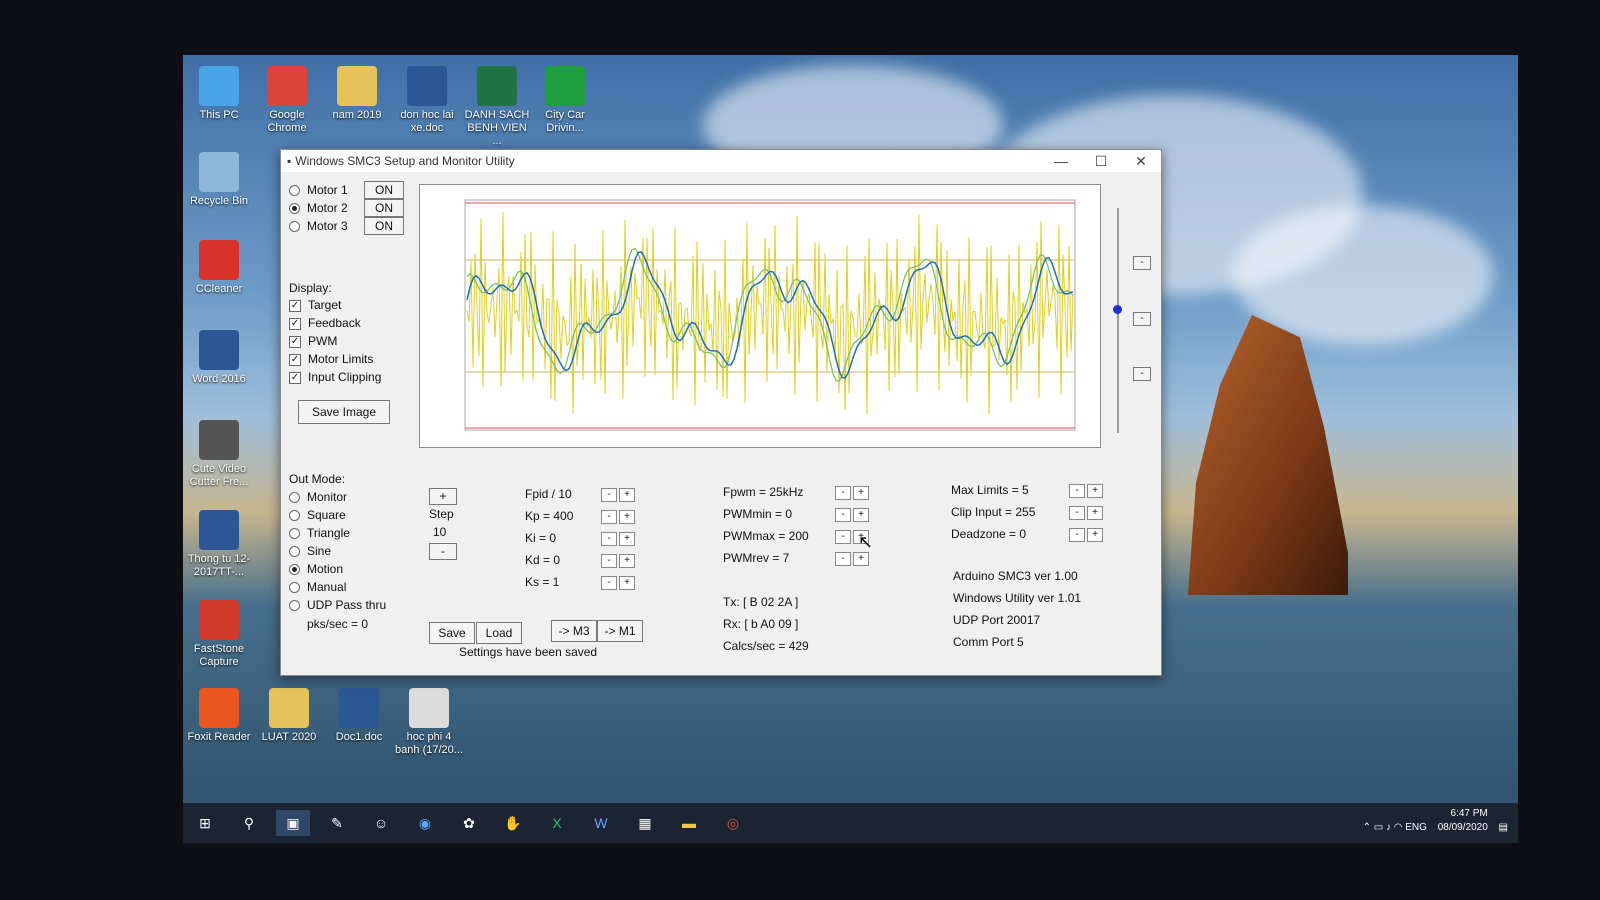 The height and width of the screenshot is (900, 1600). Describe the element at coordinates (357, 94) in the screenshot. I see `desktop-icon: nam 2019` at that location.